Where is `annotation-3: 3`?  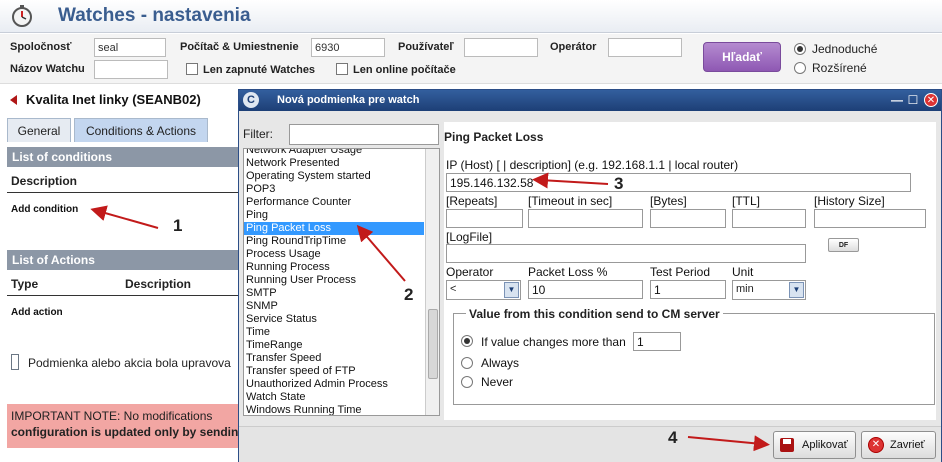
annotation-3: 3 is located at coordinates (619, 183).